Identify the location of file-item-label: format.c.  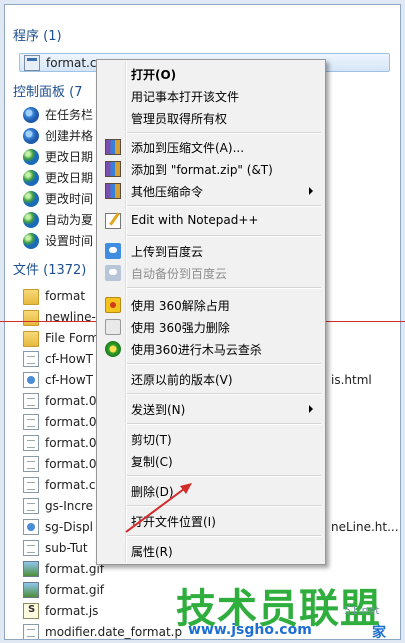
(70, 484).